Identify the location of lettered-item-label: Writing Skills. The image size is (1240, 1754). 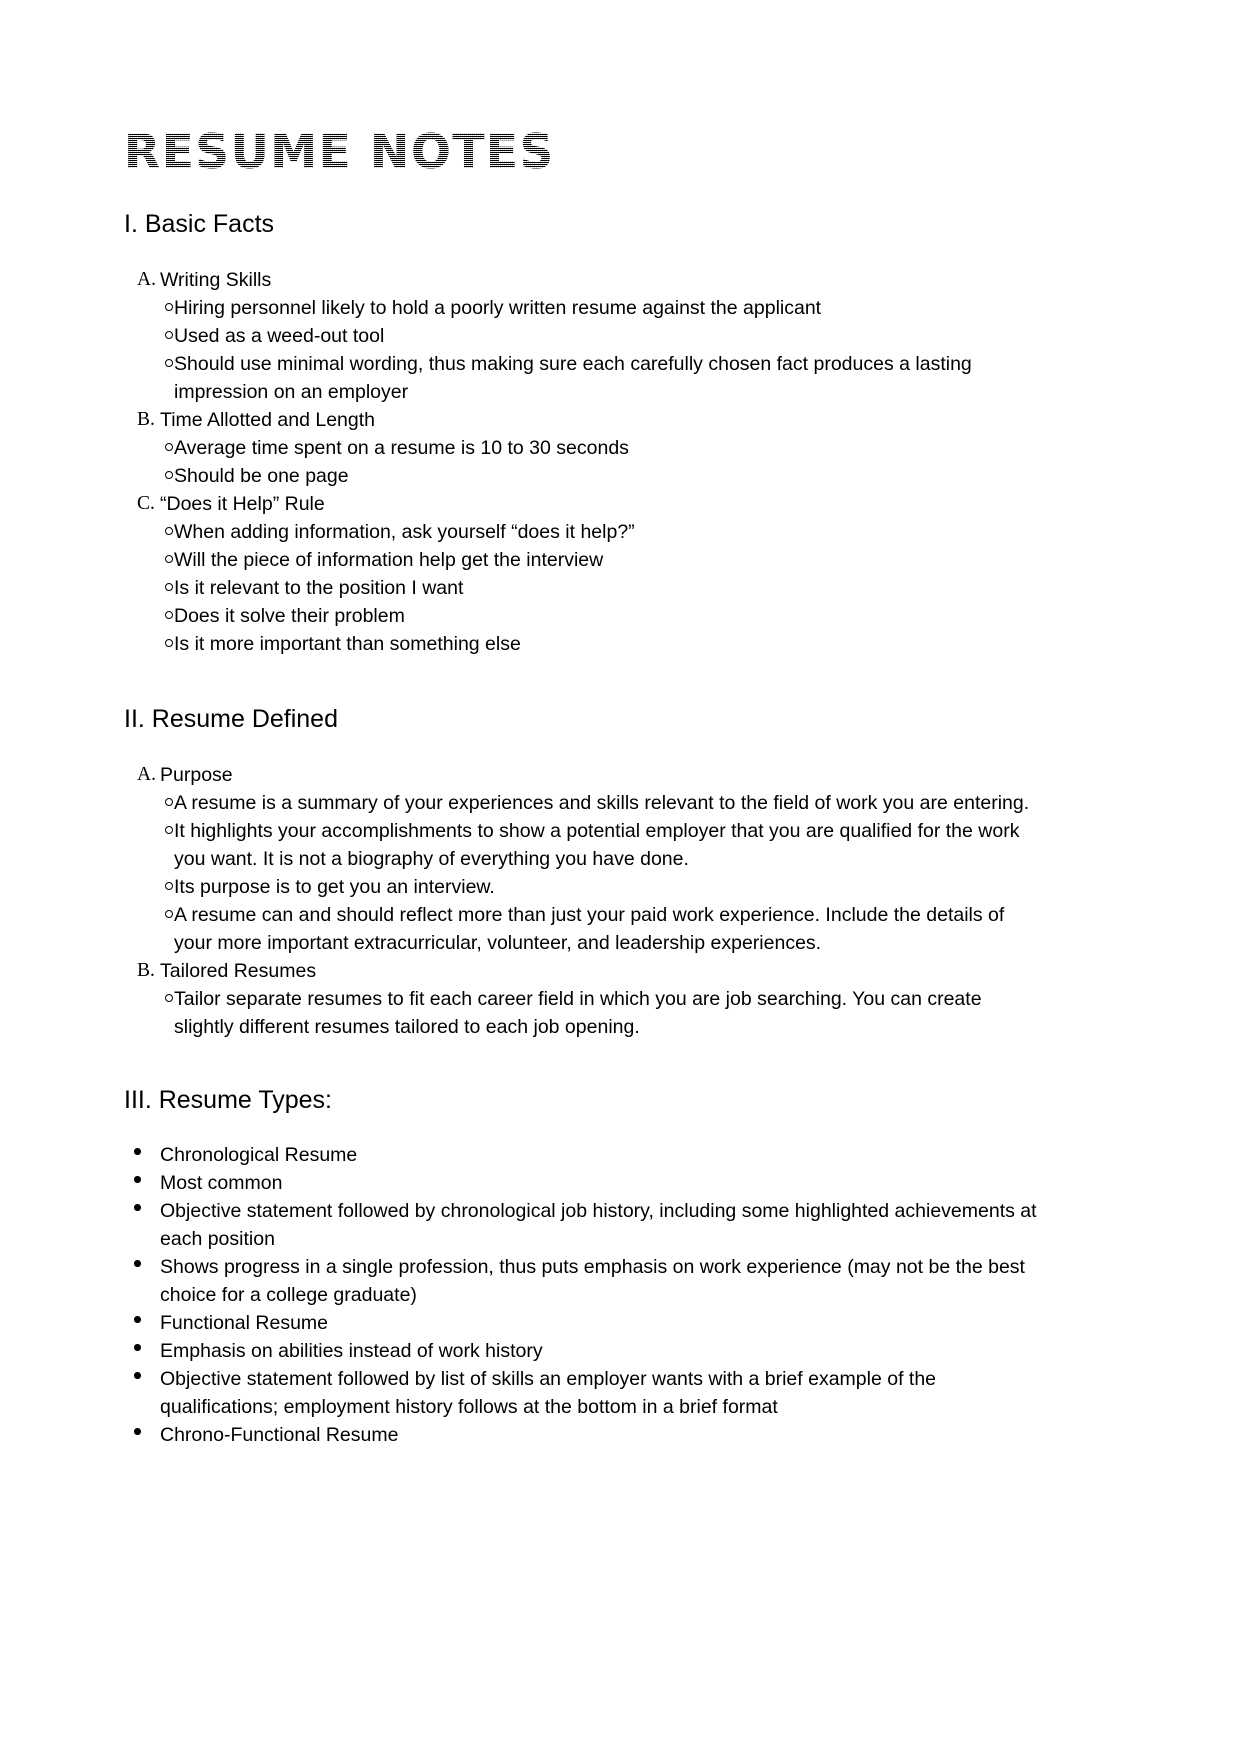
(216, 280).